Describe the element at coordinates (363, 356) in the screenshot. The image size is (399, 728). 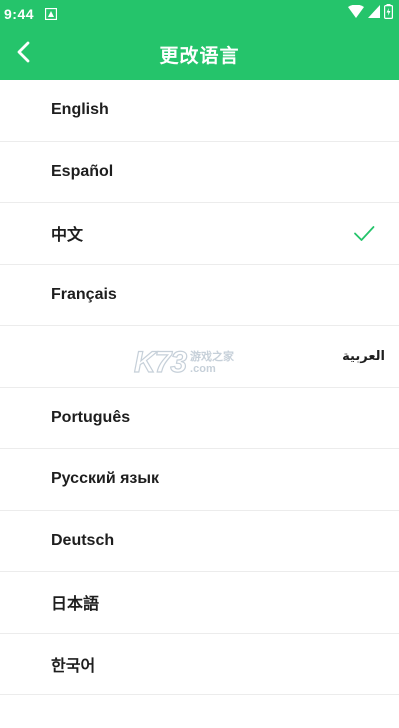
I see `language-label: العربية` at that location.